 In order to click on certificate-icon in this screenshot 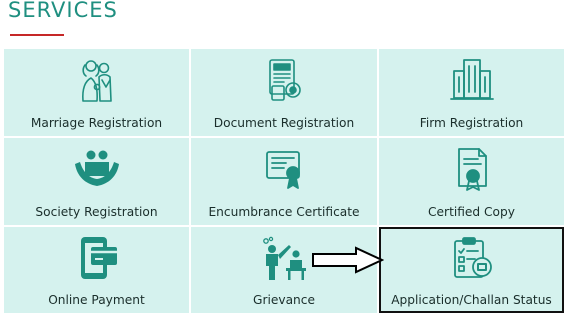, I will do `click(284, 169)`.